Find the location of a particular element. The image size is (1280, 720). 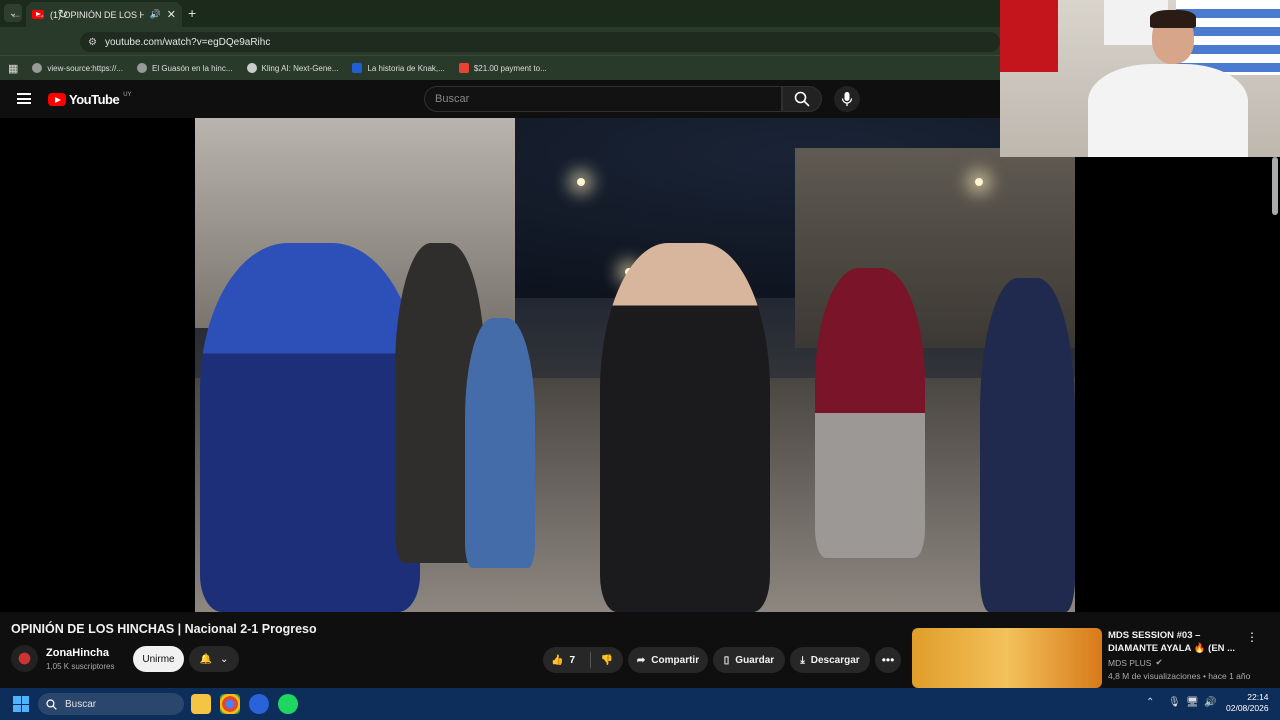

browser-tab-active: (1) OPINIÓN DE LOS HINCHAS 🔊 ✕ is located at coordinates (104, 14).